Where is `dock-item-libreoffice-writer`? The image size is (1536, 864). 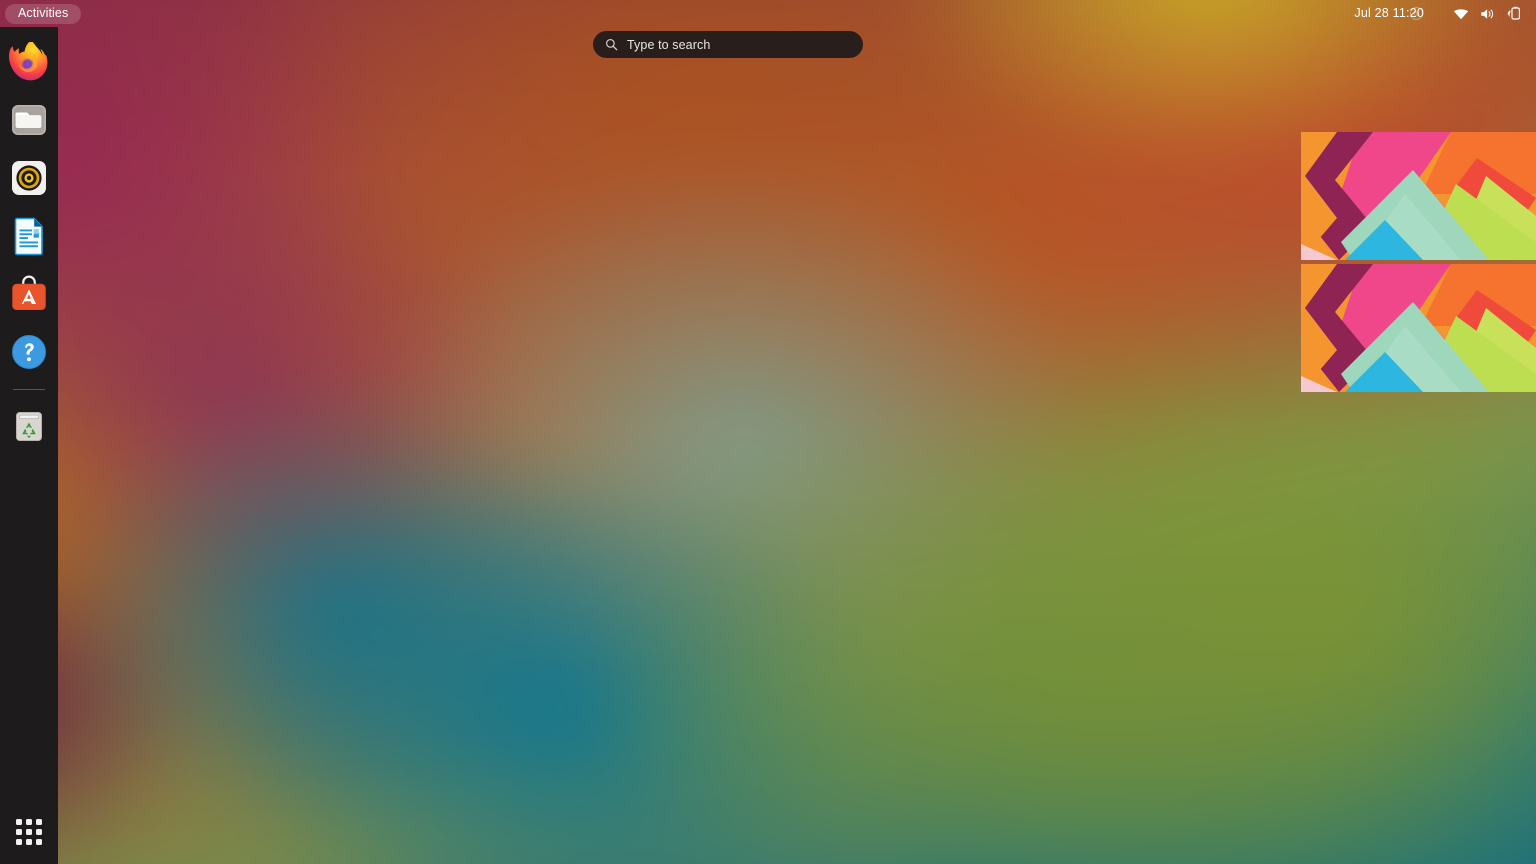
dock-item-libreoffice-writer is located at coordinates (29, 236).